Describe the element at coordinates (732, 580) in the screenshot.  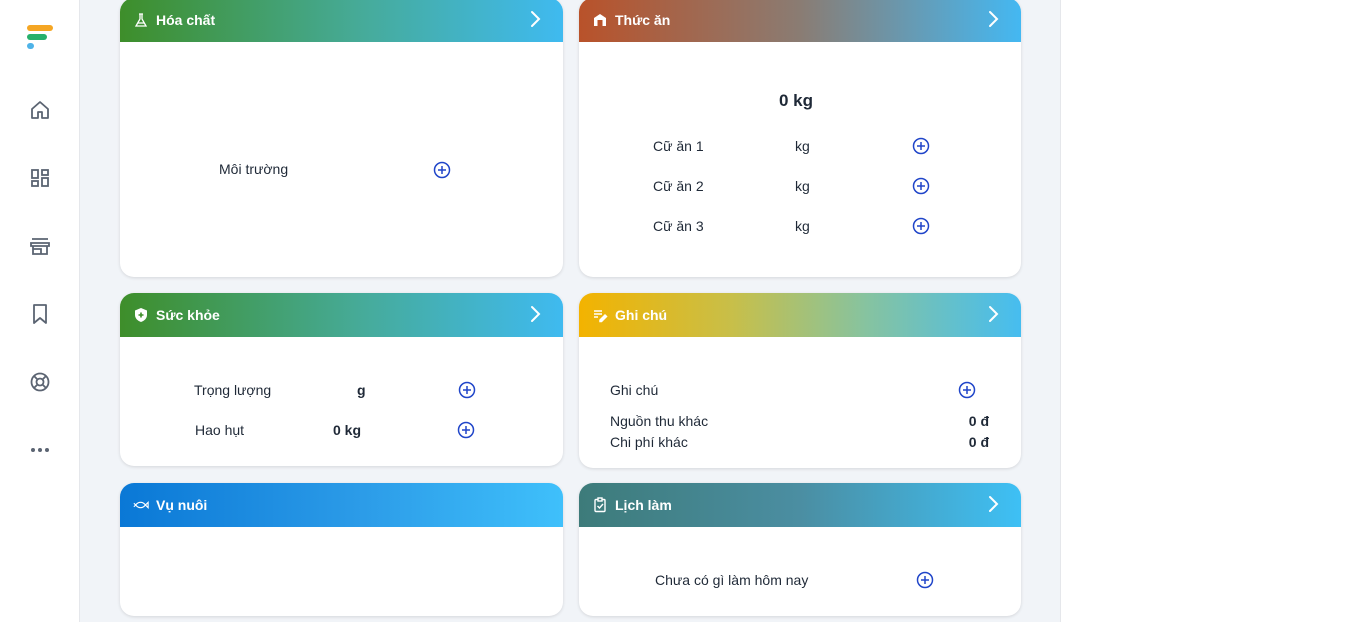
I see `schedule-empty-text: Chưa có gì làm hôm nay` at that location.